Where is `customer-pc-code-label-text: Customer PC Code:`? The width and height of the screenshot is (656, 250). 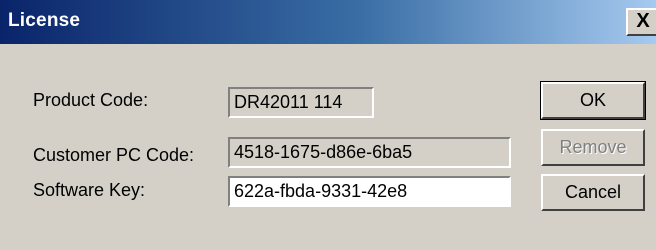
customer-pc-code-label-text: Customer PC Code: is located at coordinates (114, 155).